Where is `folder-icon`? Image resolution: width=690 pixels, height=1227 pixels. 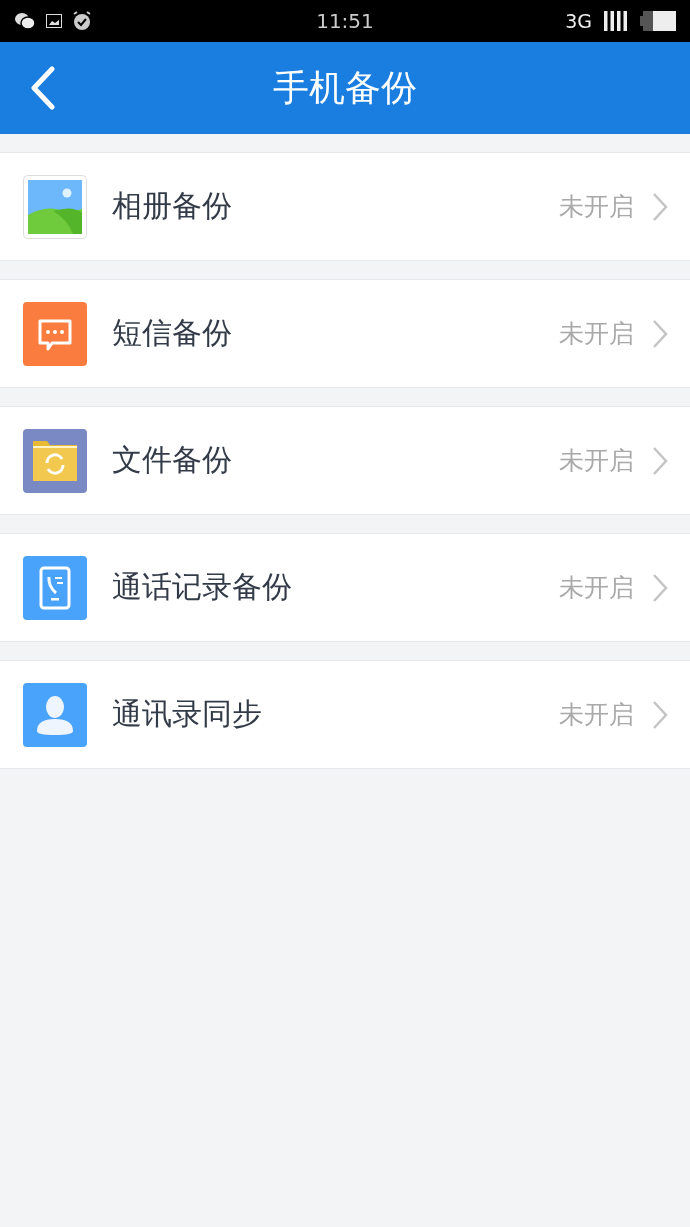 folder-icon is located at coordinates (55, 460).